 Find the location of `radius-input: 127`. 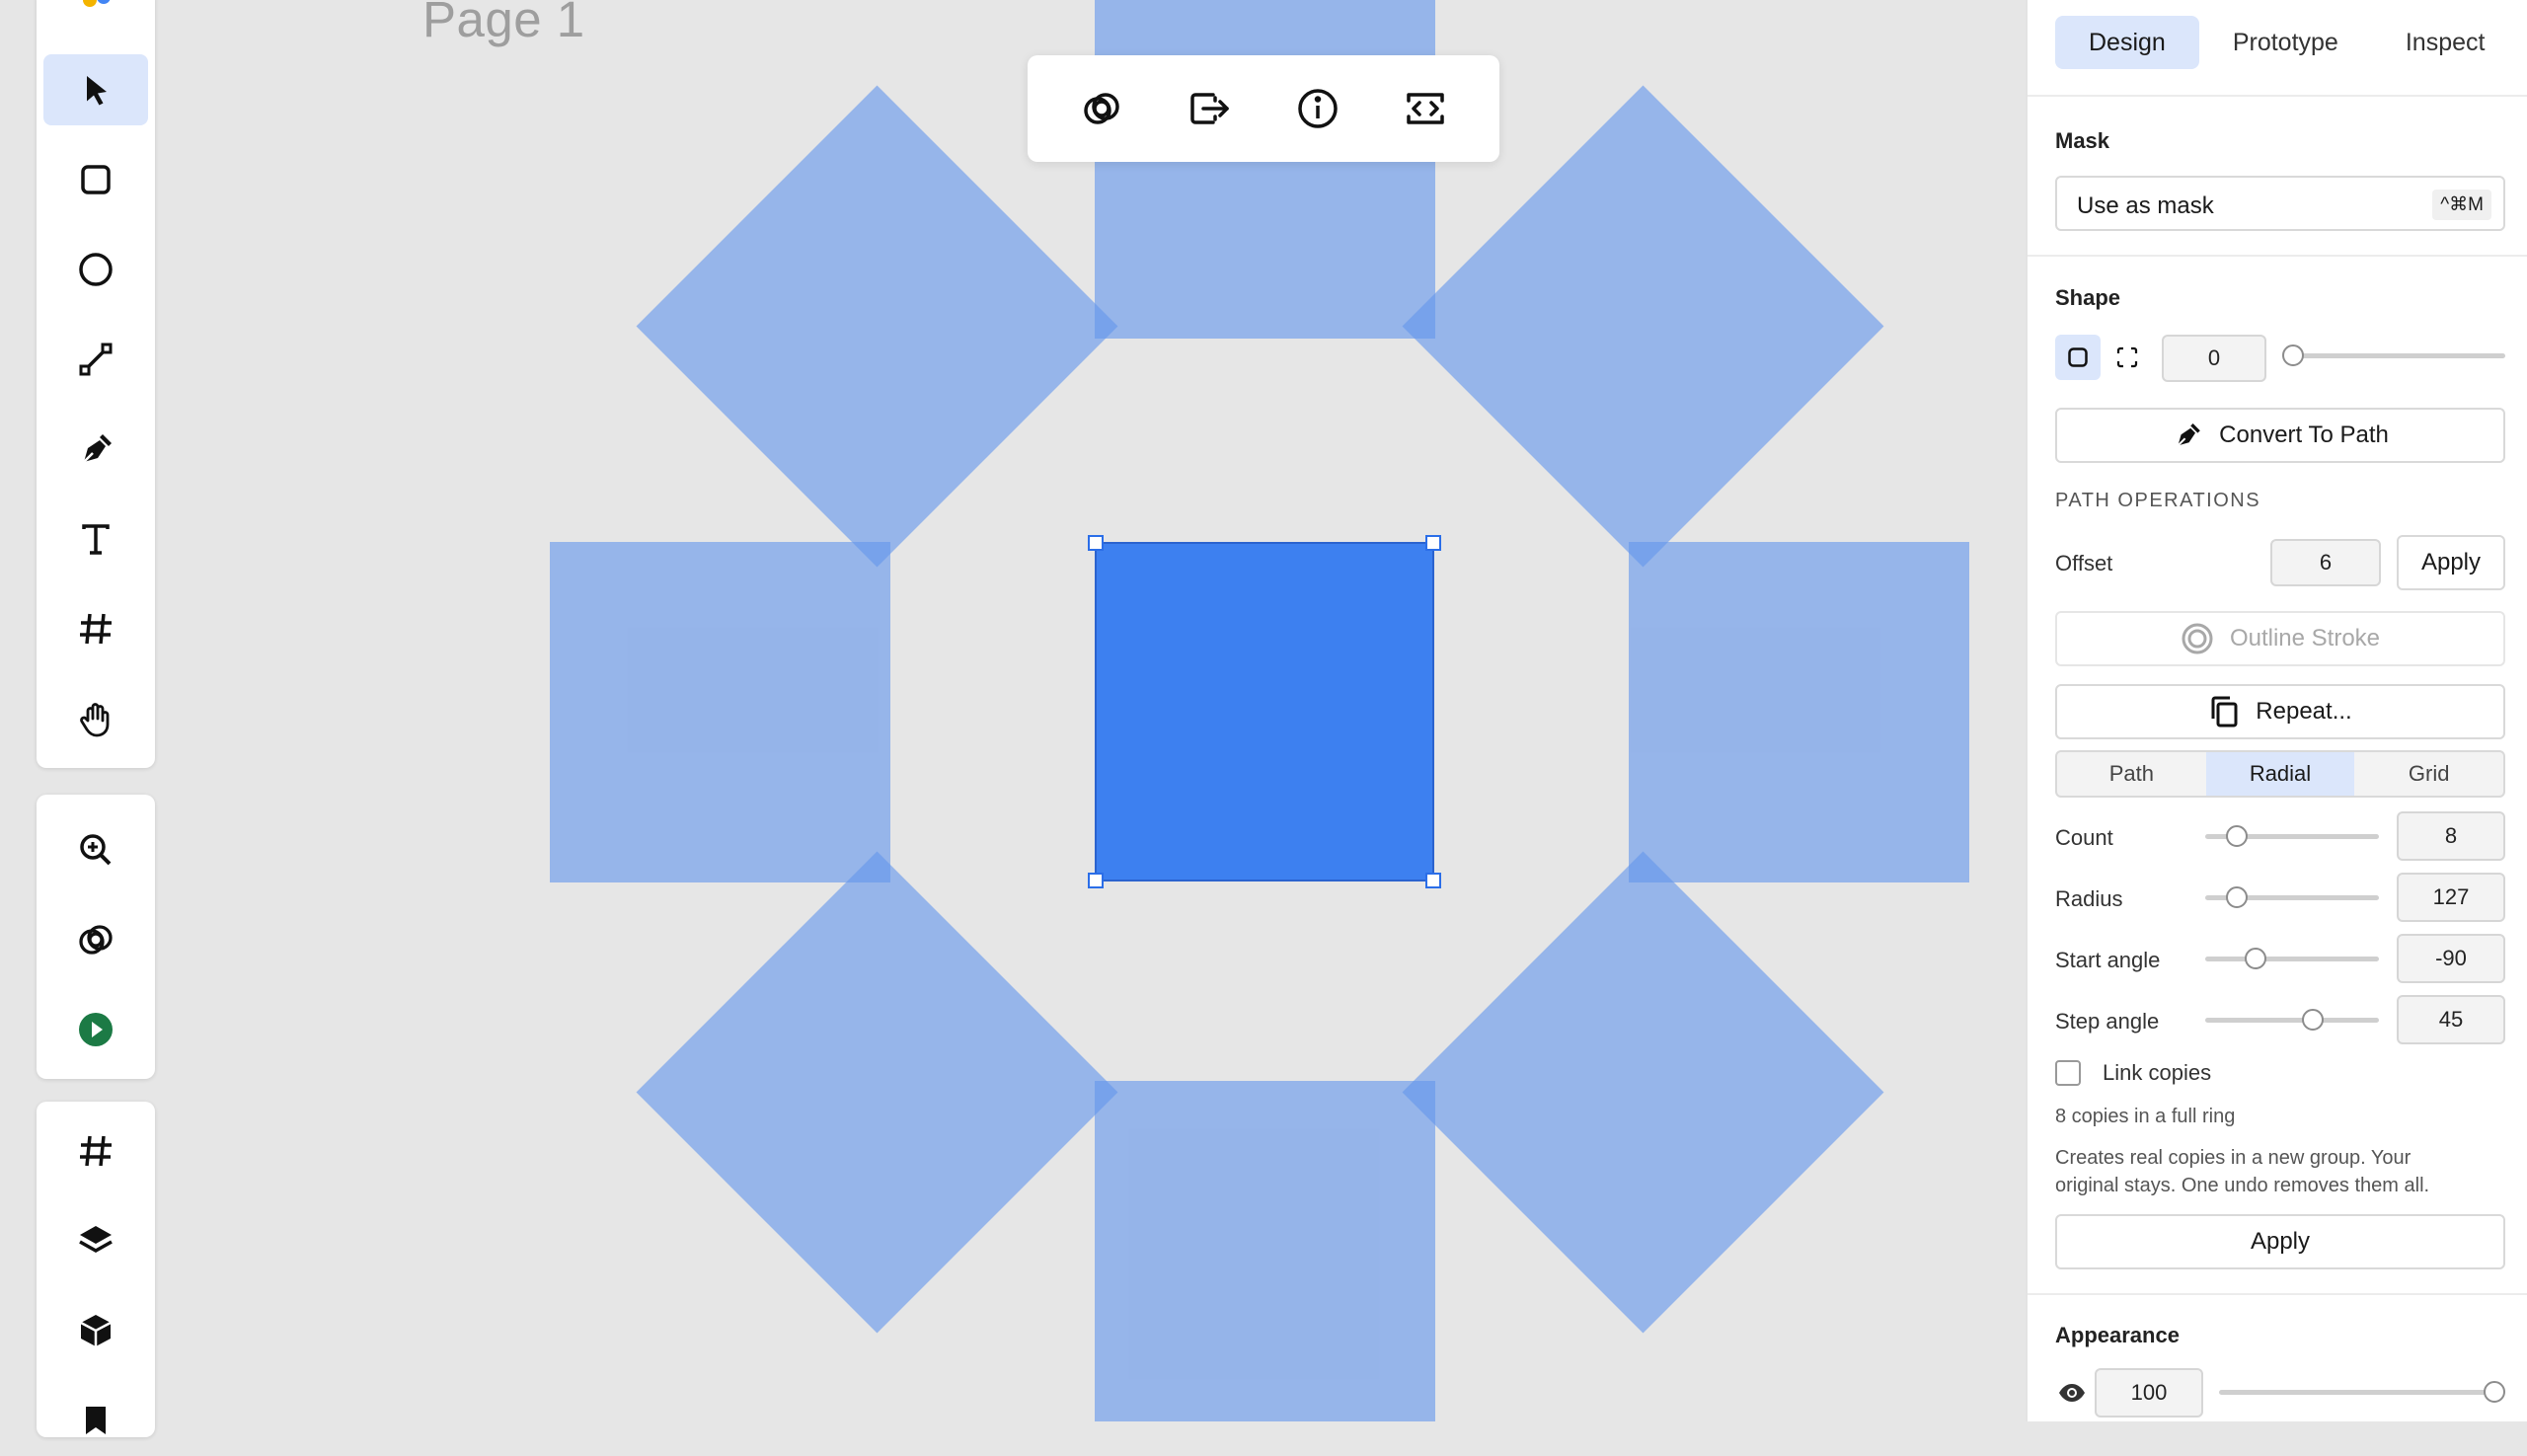

radius-input: 127 is located at coordinates (2451, 897).